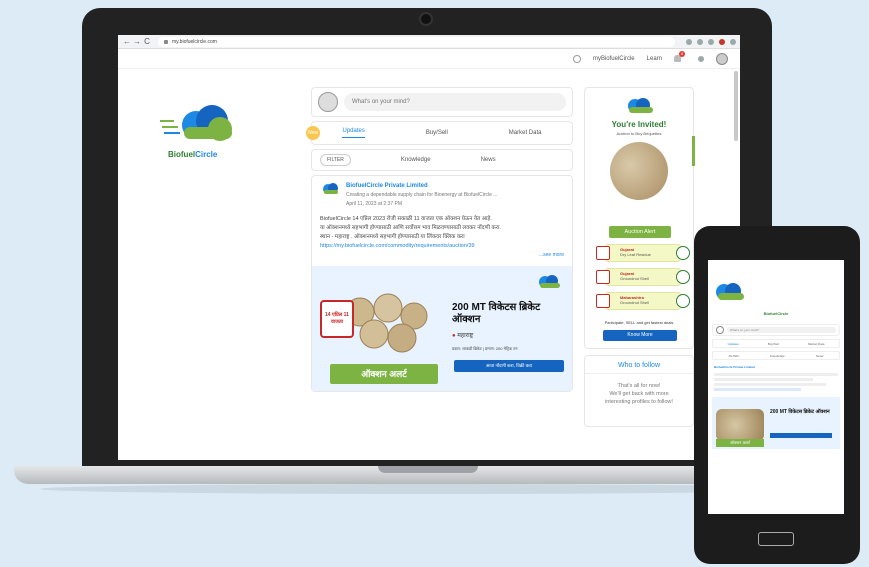 The width and height of the screenshot is (869, 567). I want to click on back-button: ←, so click(127, 41).